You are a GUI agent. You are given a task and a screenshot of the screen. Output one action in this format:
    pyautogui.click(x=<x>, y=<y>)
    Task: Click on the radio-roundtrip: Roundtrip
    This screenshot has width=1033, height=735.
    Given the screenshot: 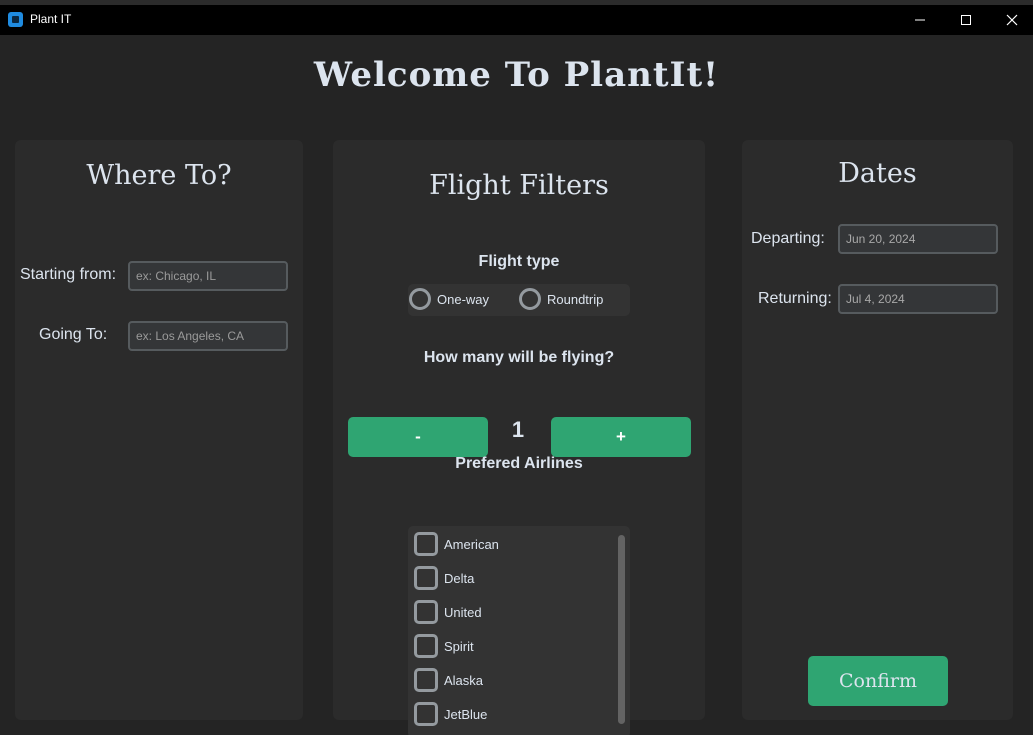 What is the action you would take?
    pyautogui.click(x=561, y=299)
    